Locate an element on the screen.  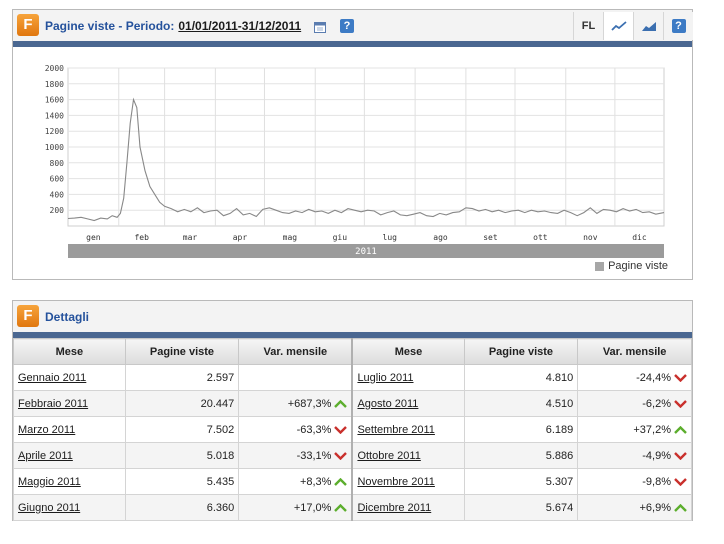
views-cell: 5.018 is located at coordinates (182, 455).